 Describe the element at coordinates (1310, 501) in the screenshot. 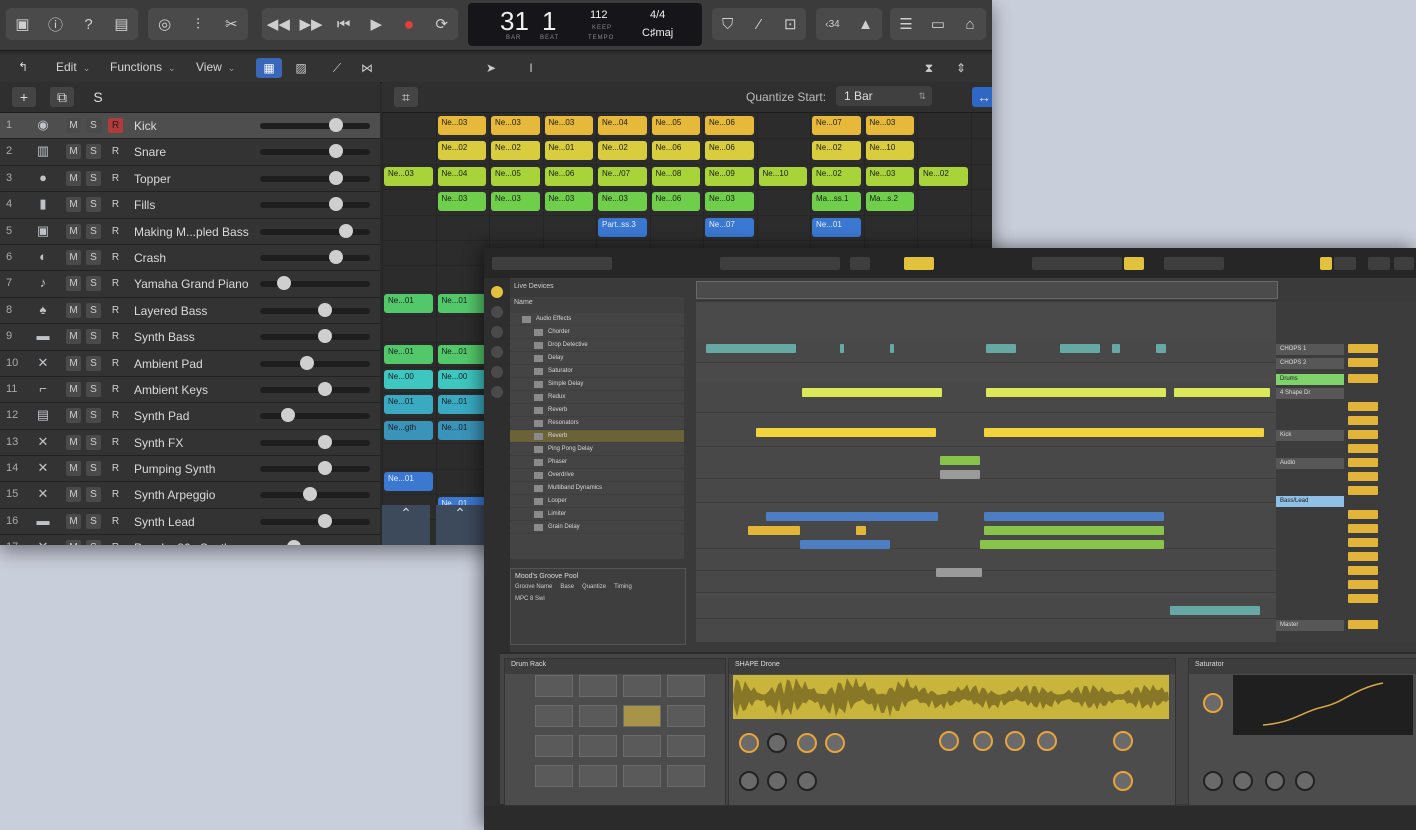

I see `mixer-basslead: Bass/Lead` at that location.